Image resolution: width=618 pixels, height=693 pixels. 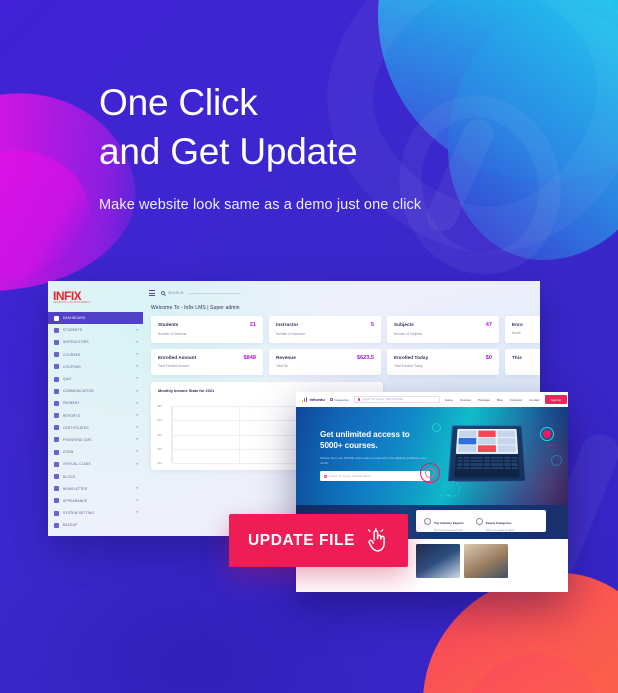 What do you see at coordinates (71, 403) in the screenshot?
I see `sidebar-item-label: PAYMENT` at bounding box center [71, 403].